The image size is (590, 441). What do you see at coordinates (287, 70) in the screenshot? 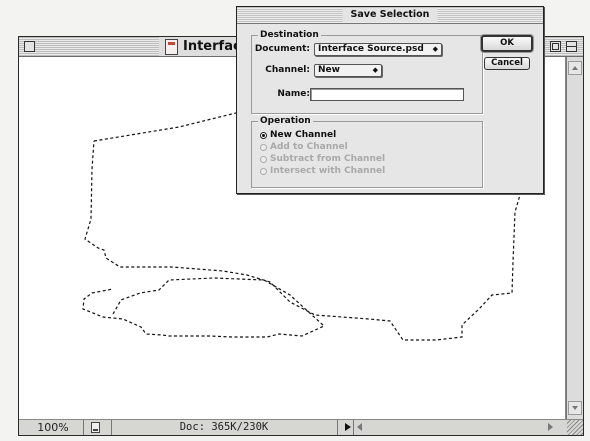
I see `channel-label: Channel:` at bounding box center [287, 70].